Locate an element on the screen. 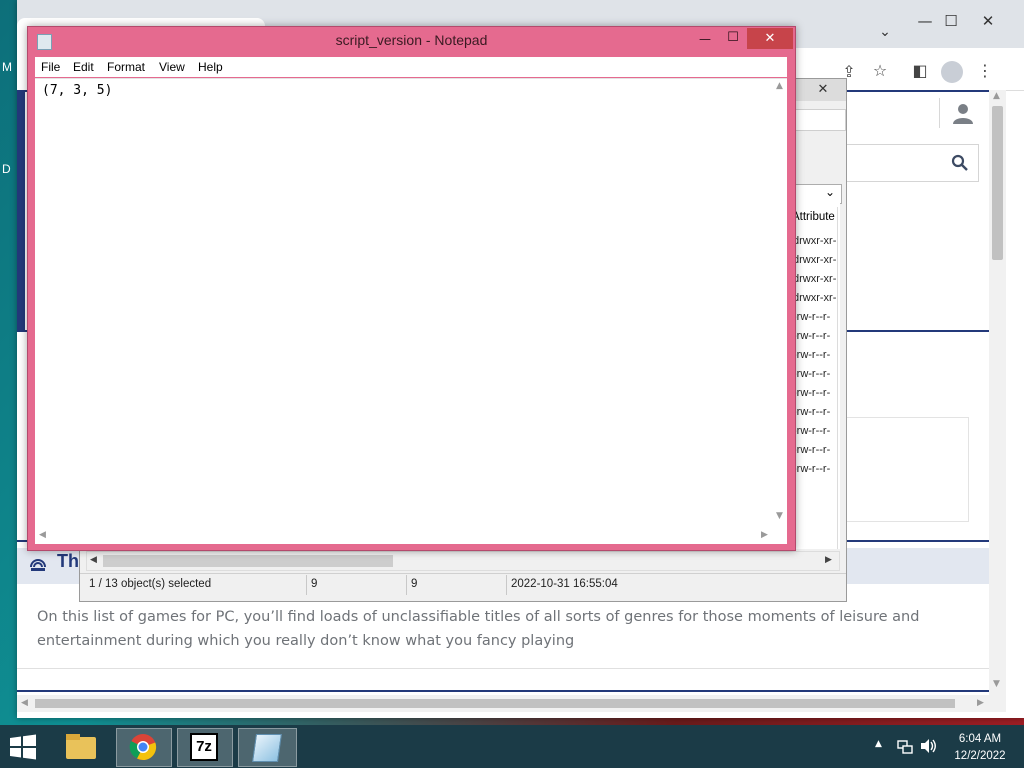  page-vertical-scrollbar: ▲ ▼ is located at coordinates (997, 392).